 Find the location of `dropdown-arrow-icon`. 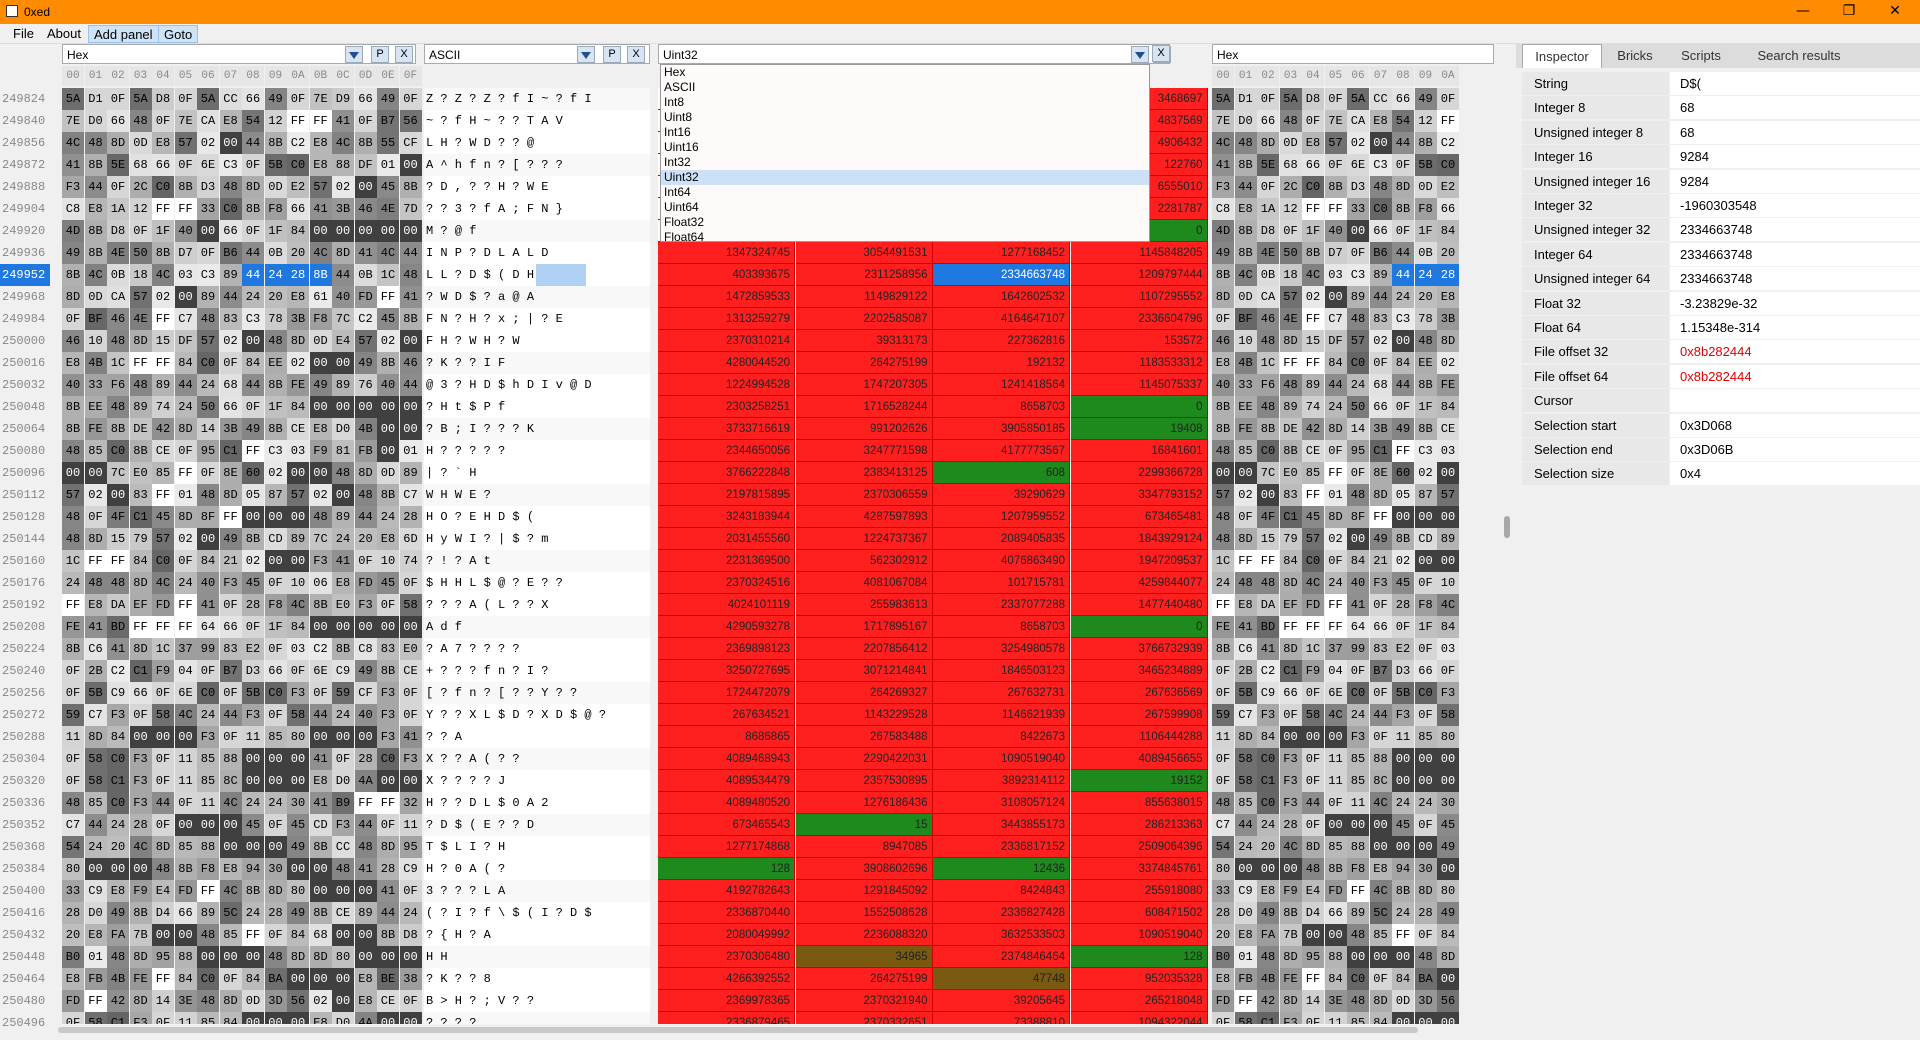

dropdown-arrow-icon is located at coordinates (586, 54).